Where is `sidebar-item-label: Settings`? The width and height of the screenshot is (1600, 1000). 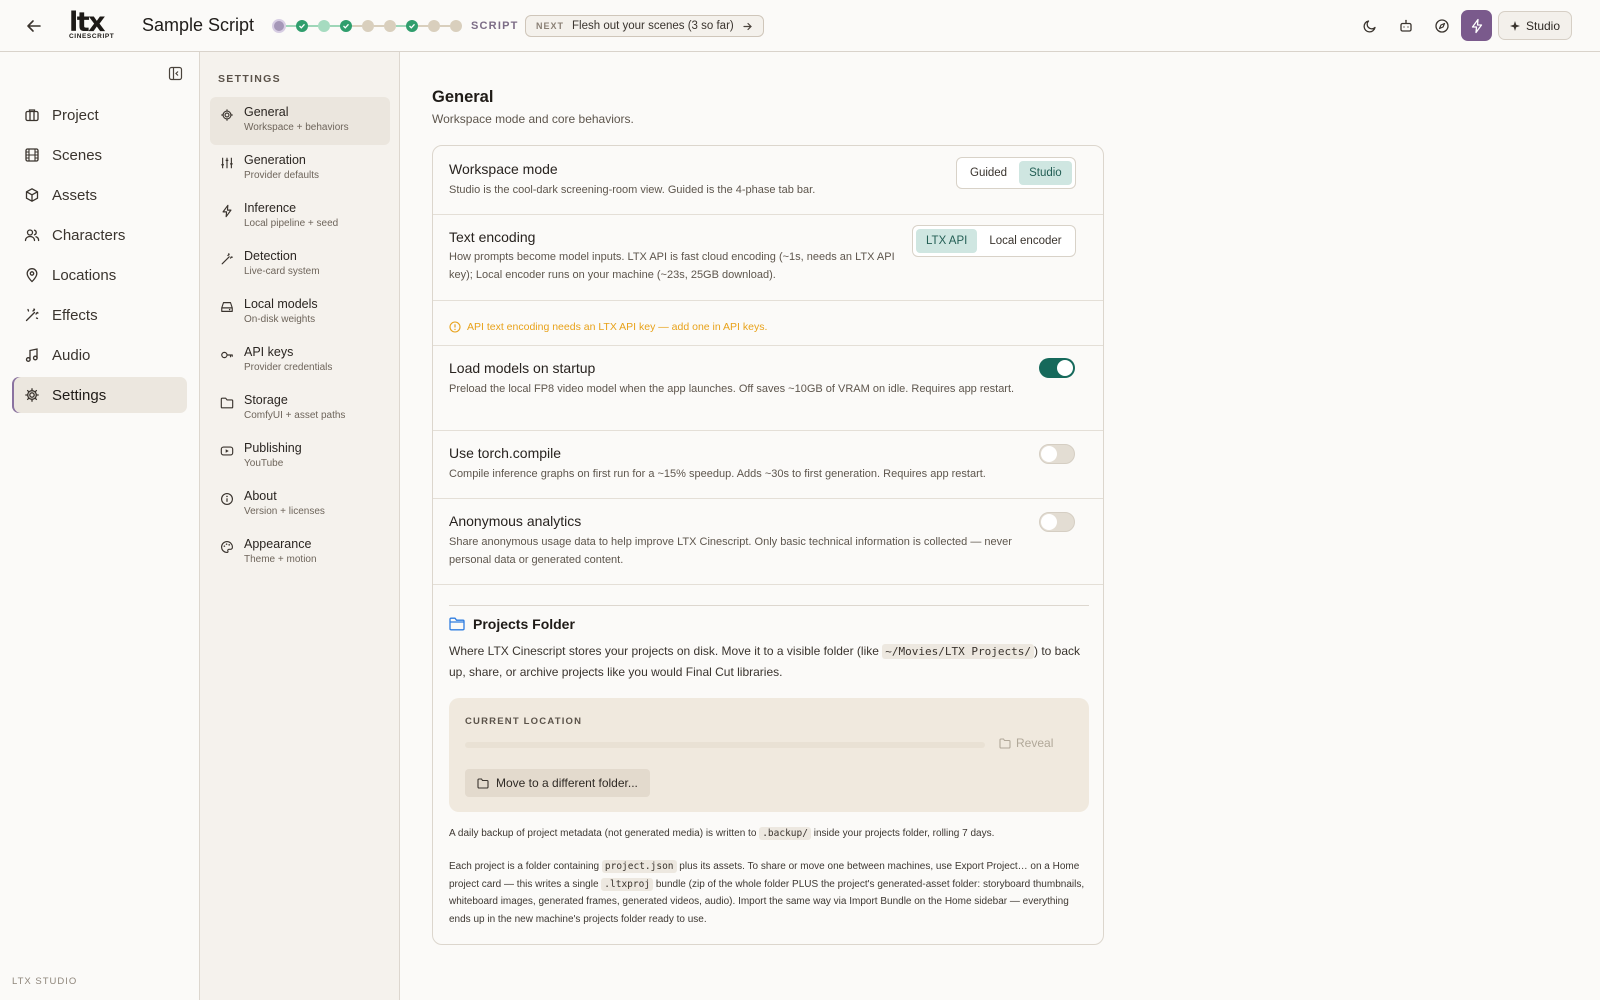 sidebar-item-label: Settings is located at coordinates (79, 395).